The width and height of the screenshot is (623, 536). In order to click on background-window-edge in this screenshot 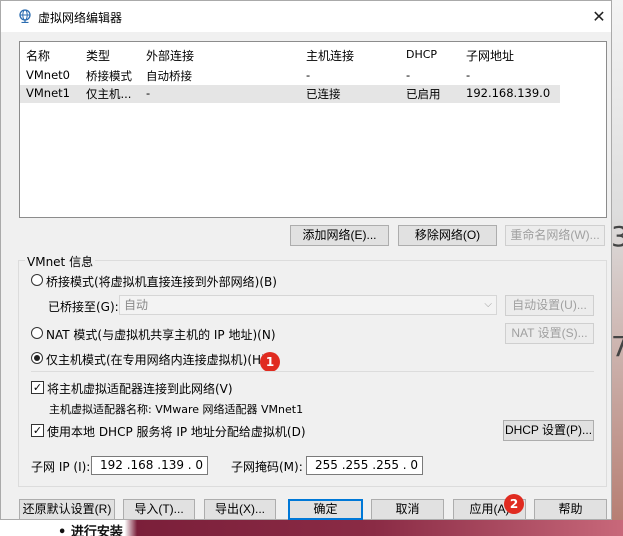, I will do `click(617, 268)`.